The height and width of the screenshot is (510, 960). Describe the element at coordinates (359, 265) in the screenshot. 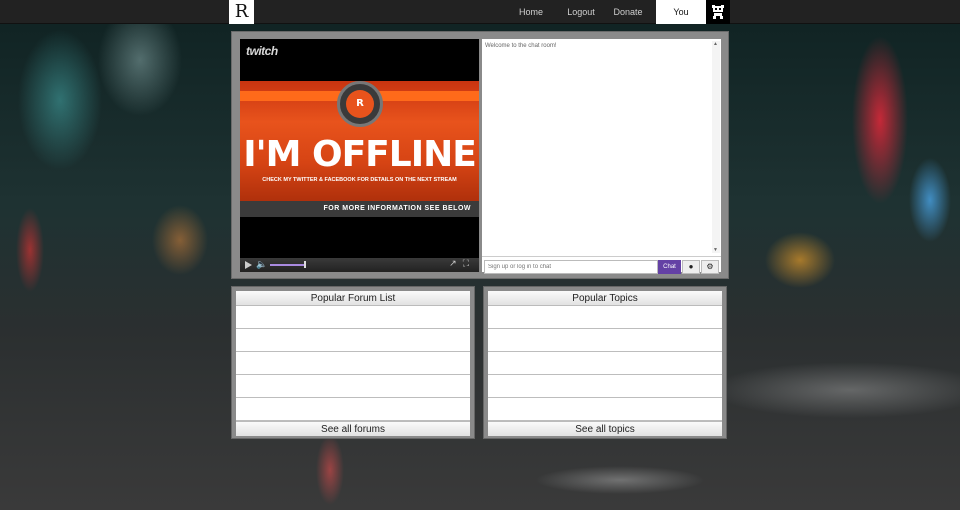

I see `player-controls: 🔈 ↗⛶` at that location.